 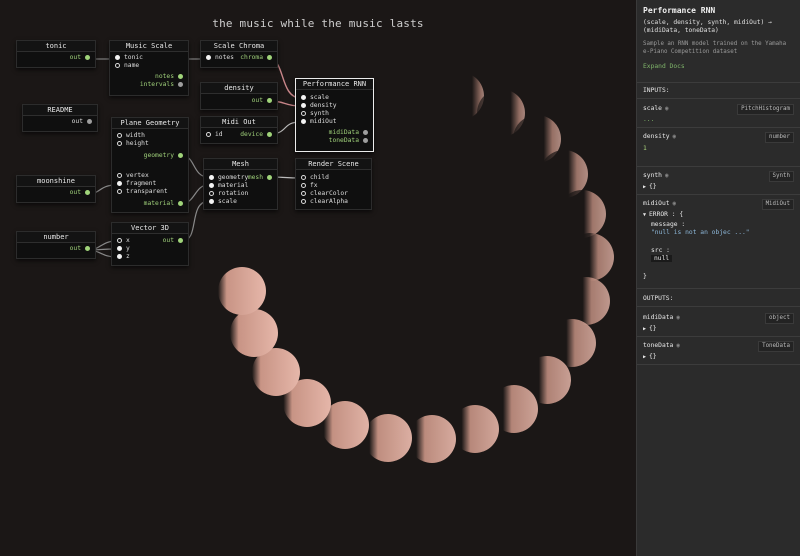 I want to click on port-z: z, so click(x=123, y=257).